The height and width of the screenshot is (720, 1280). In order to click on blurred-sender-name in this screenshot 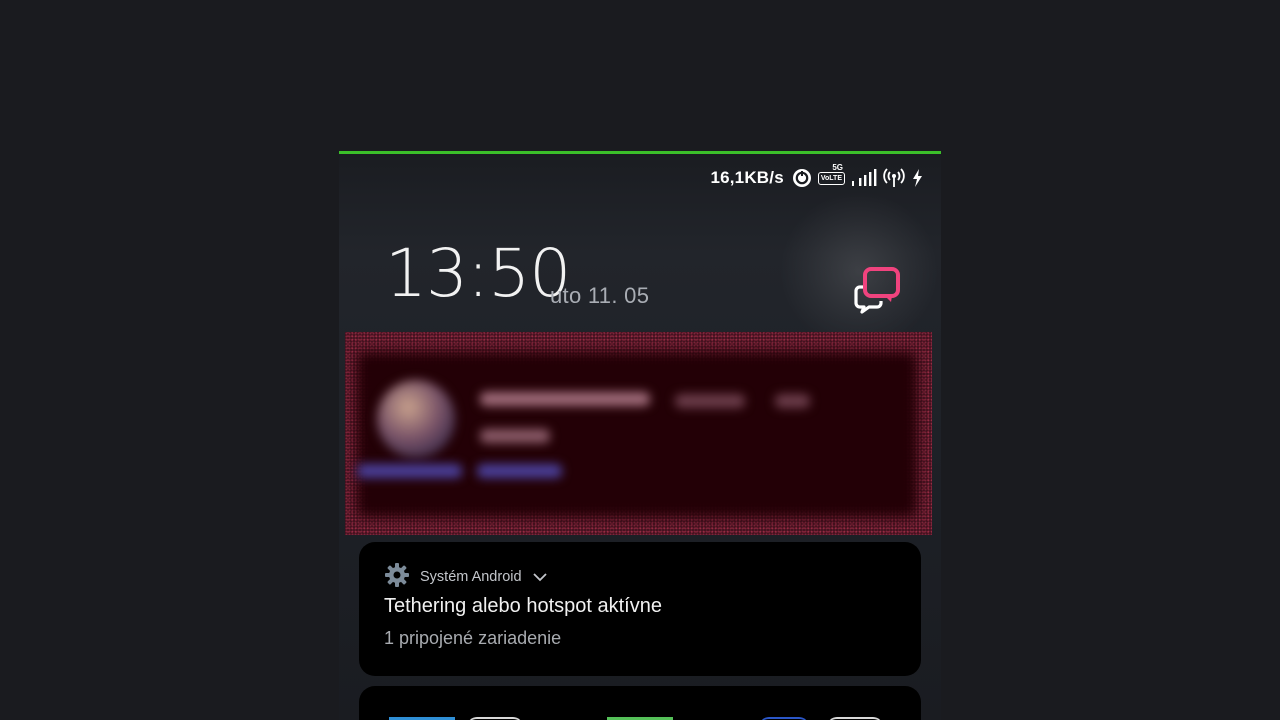, I will do `click(565, 399)`.